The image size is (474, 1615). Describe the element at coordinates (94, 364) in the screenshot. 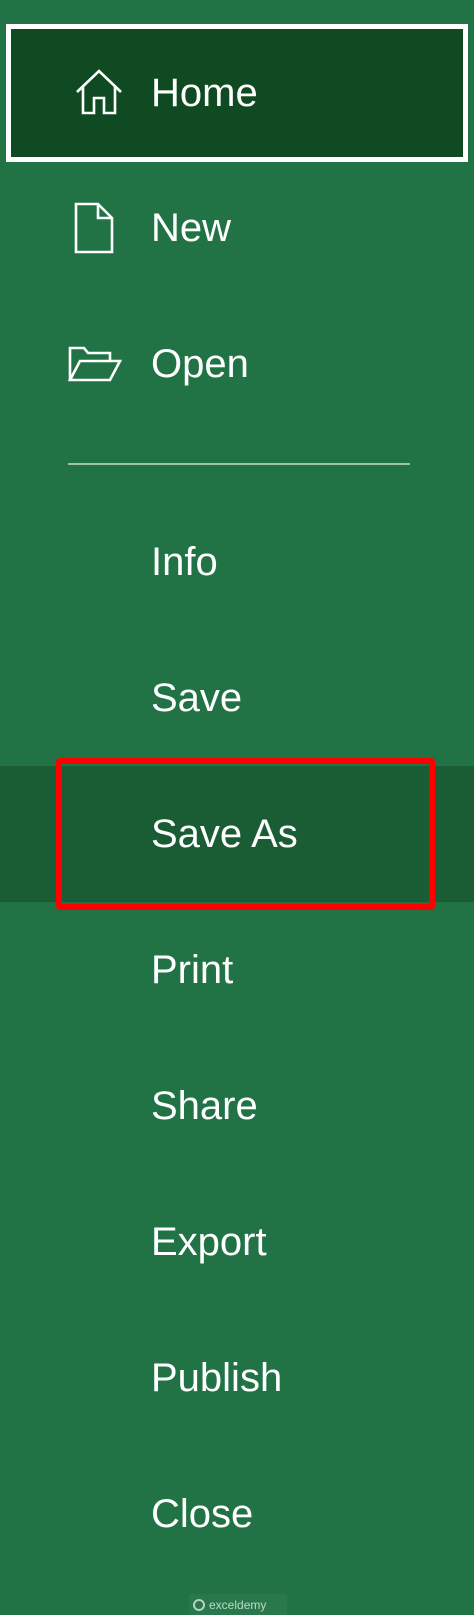

I see `open-folder-icon` at that location.